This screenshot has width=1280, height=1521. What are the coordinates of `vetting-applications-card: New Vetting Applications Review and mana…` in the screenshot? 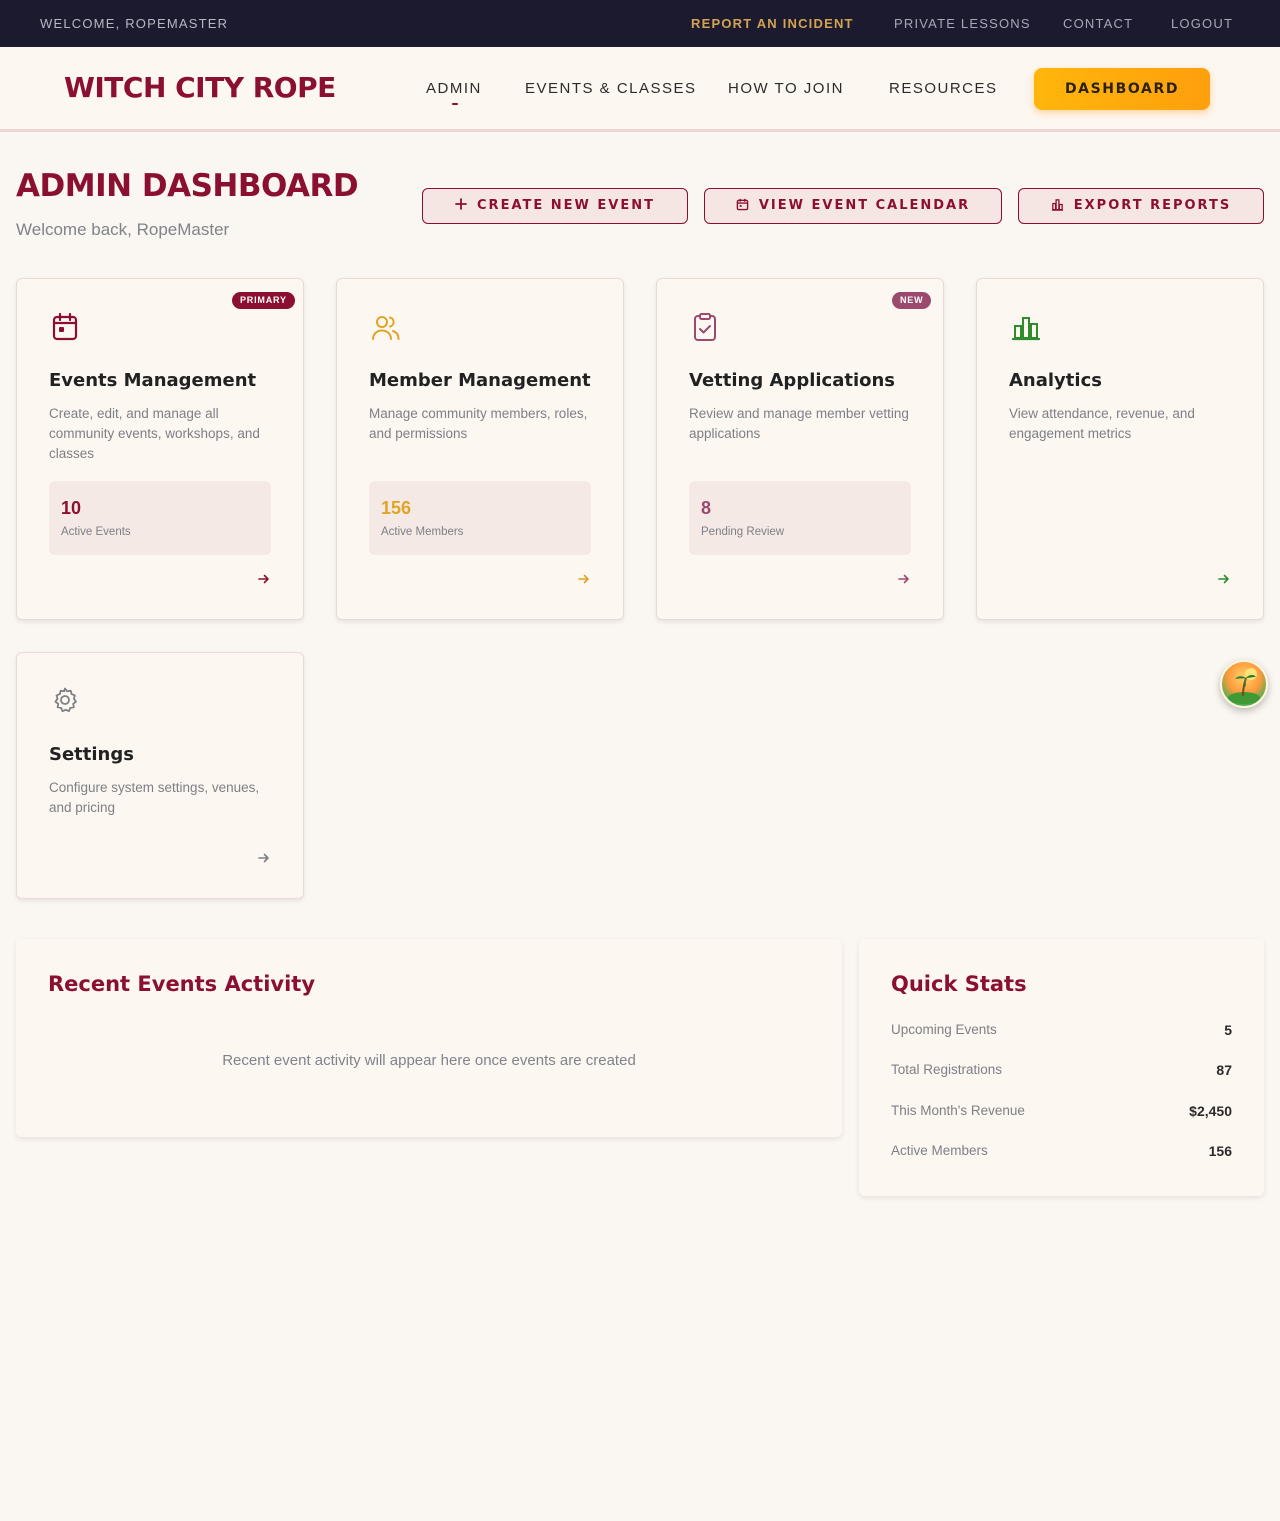 It's located at (800, 449).